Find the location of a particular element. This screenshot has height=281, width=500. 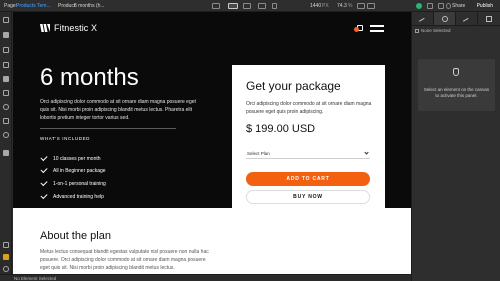

pointer-hand-icon is located at coordinates (456, 72).